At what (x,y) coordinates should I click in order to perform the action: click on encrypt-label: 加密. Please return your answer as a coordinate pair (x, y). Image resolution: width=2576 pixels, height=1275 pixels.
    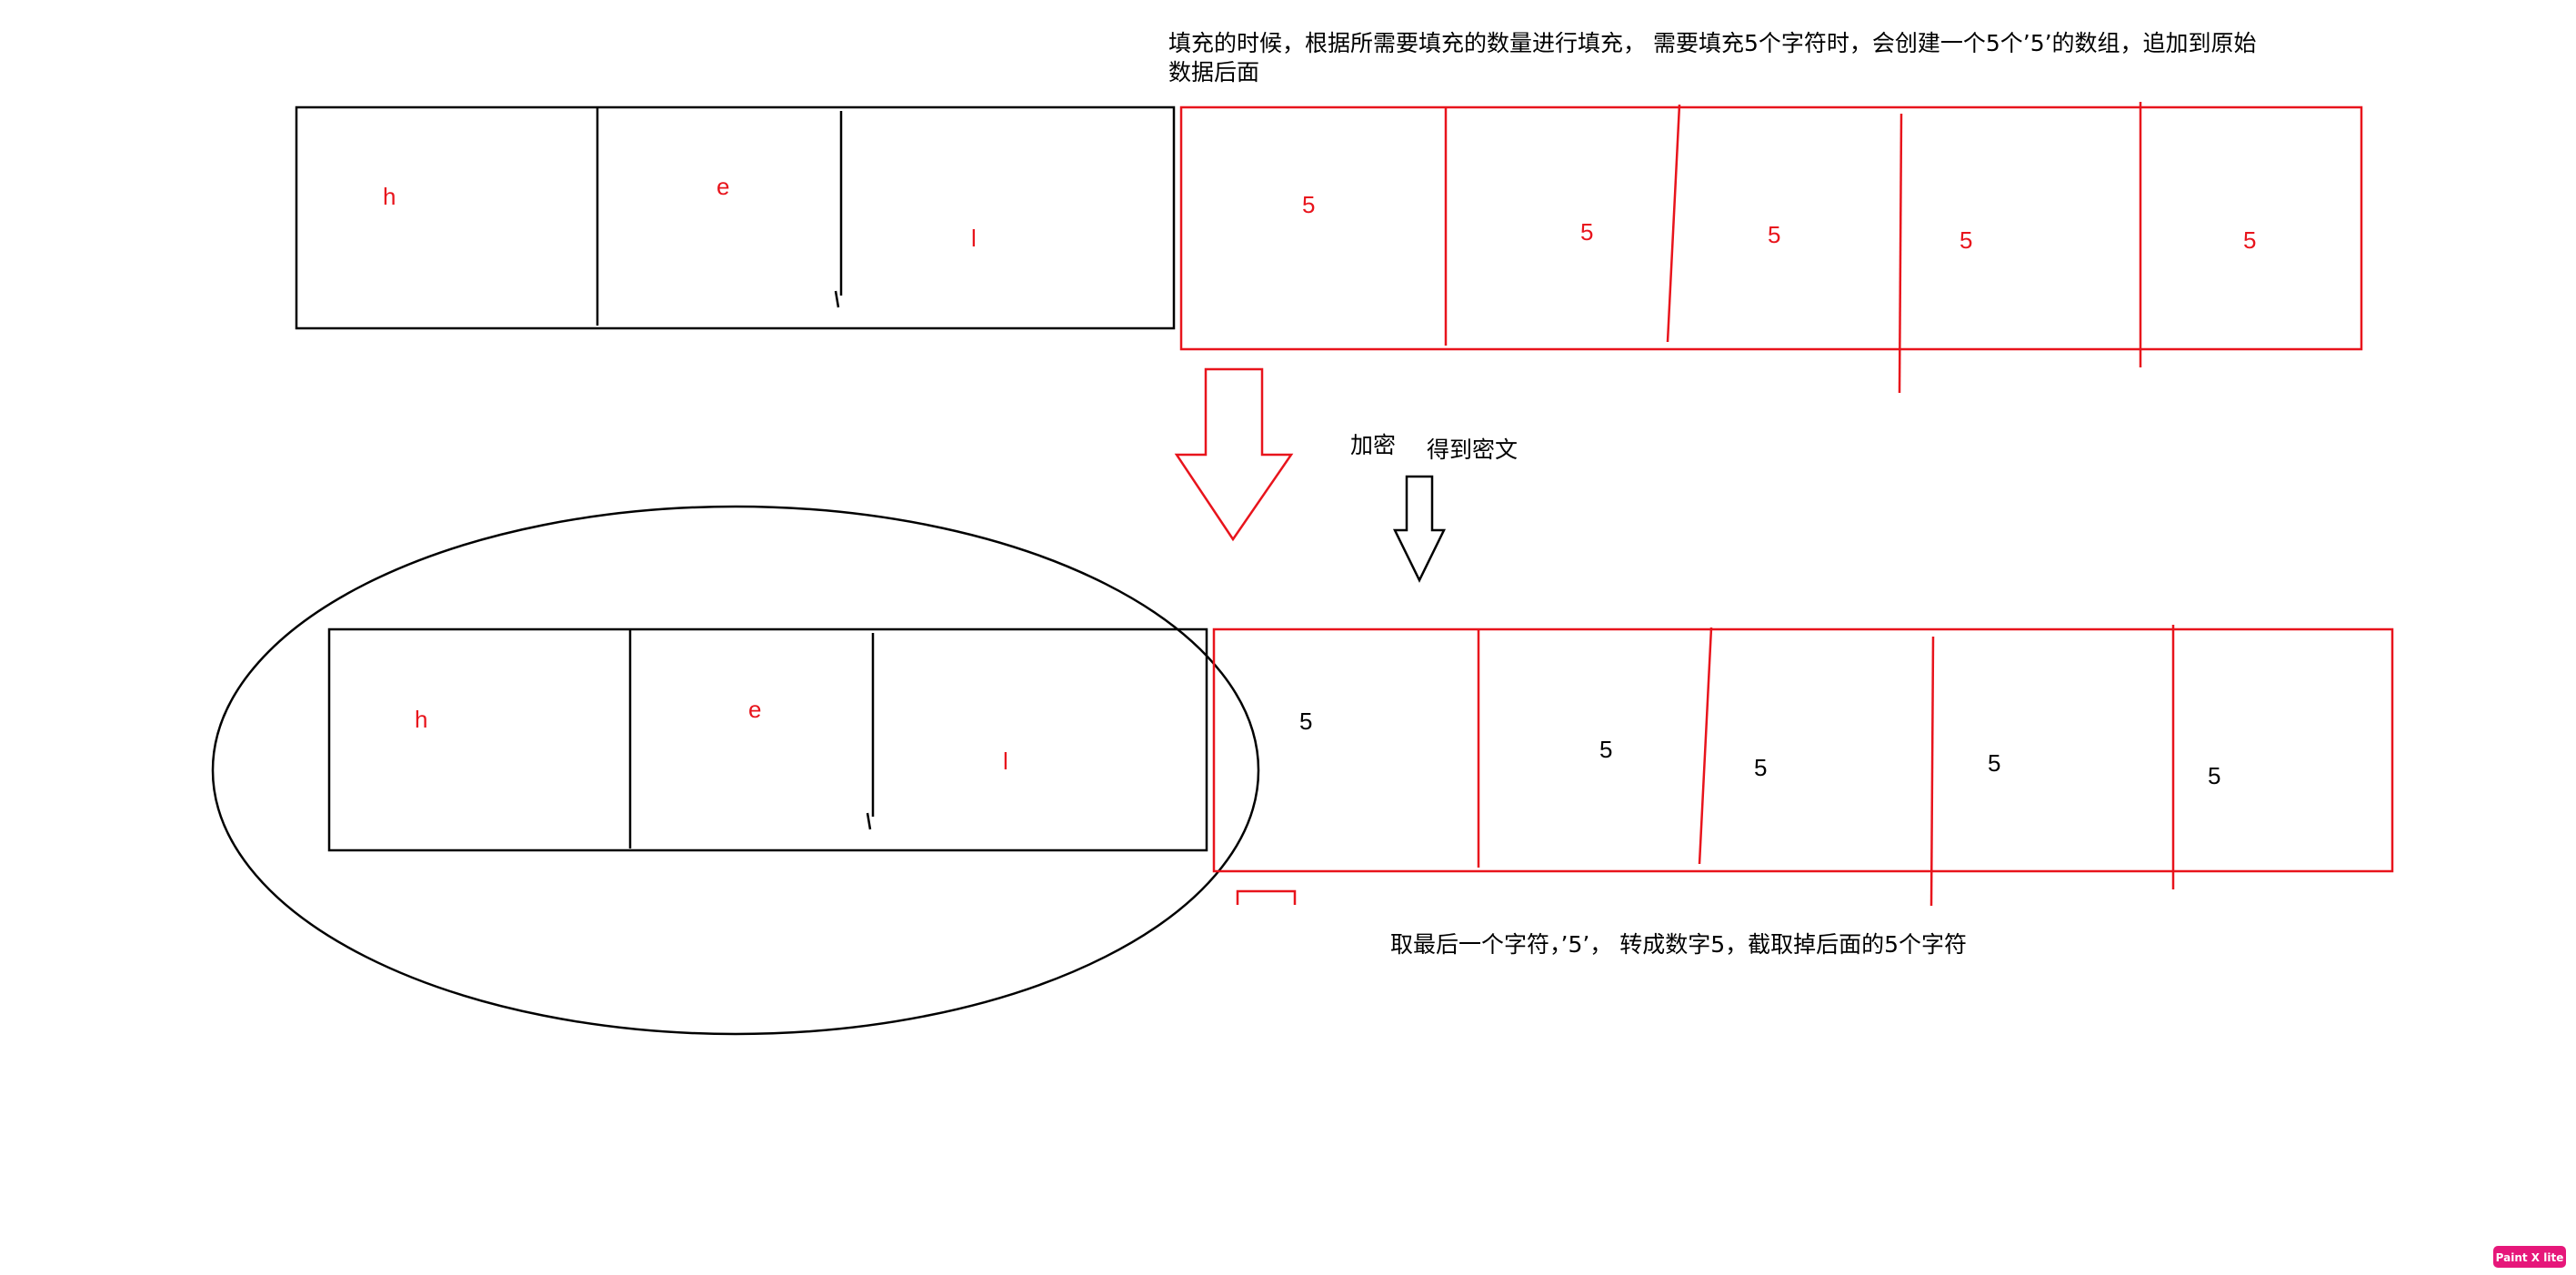
    Looking at the image, I should click on (1373, 445).